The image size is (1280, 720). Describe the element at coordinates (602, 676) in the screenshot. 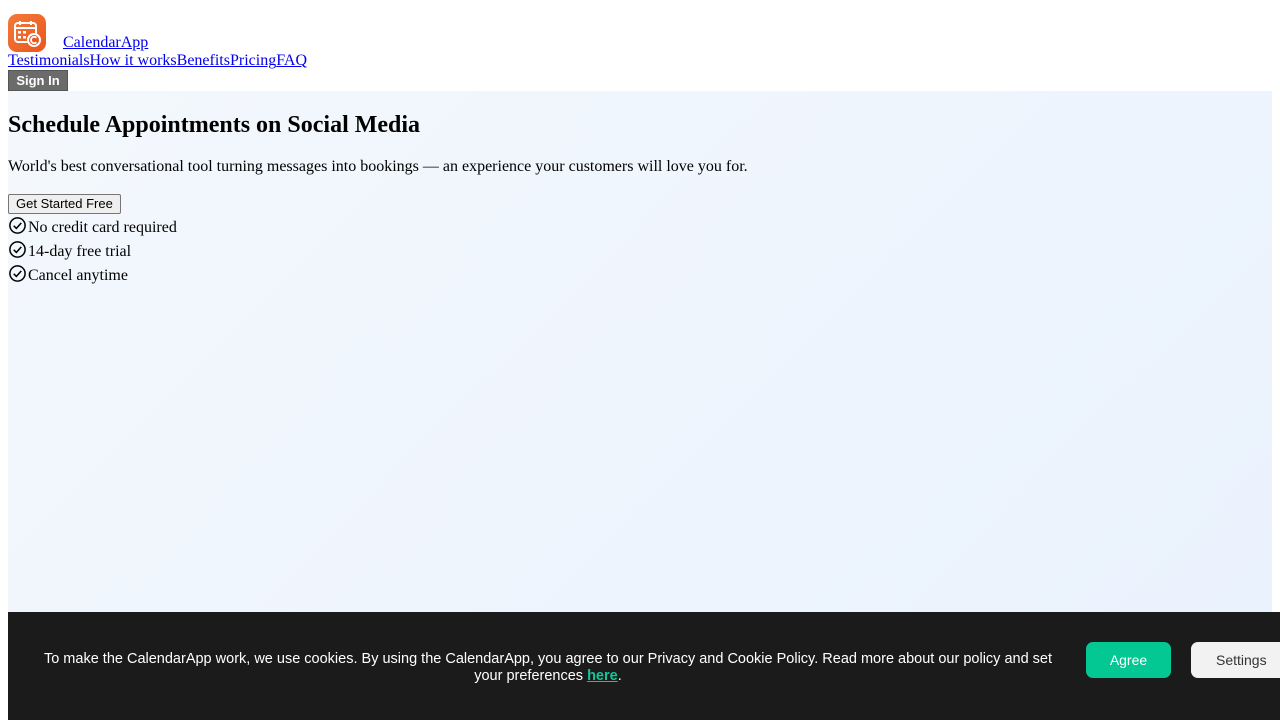

I see `cookie-preferences-link: here` at that location.